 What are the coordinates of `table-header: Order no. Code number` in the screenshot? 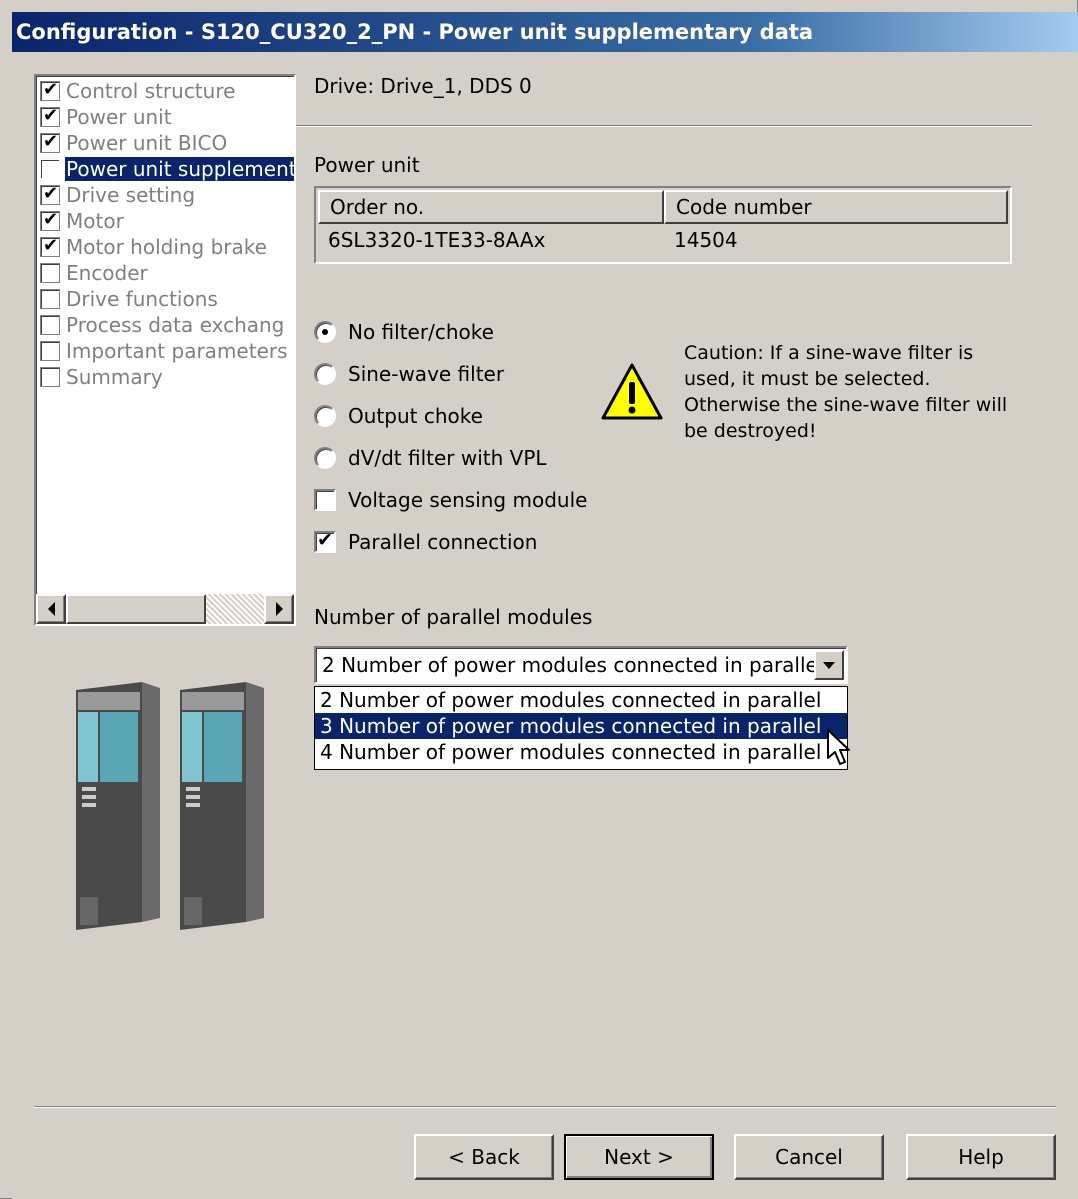 It's located at (663, 207).